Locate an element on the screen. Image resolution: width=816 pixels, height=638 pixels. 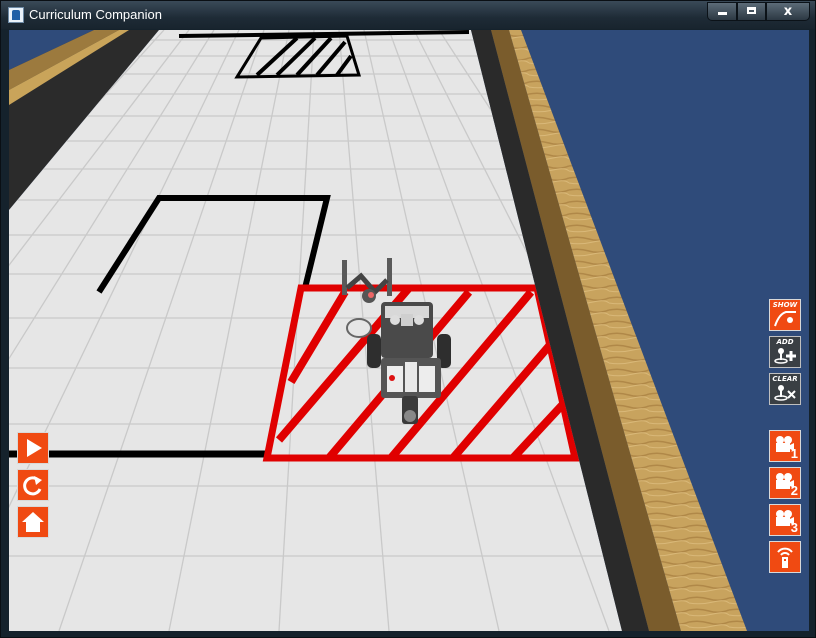
play-button is located at coordinates (33, 448).